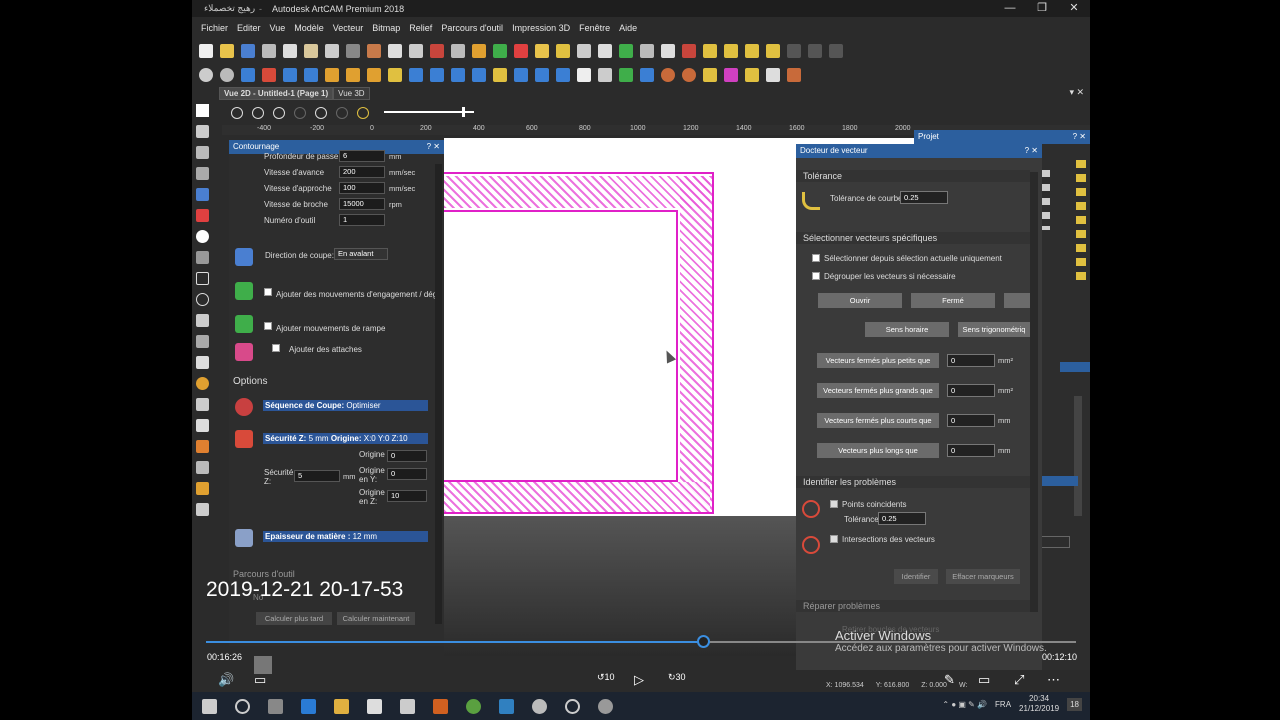 This screenshot has height=720, width=1280. Describe the element at coordinates (1076, 92) in the screenshot. I see `view-close: ▾ ✕` at that location.